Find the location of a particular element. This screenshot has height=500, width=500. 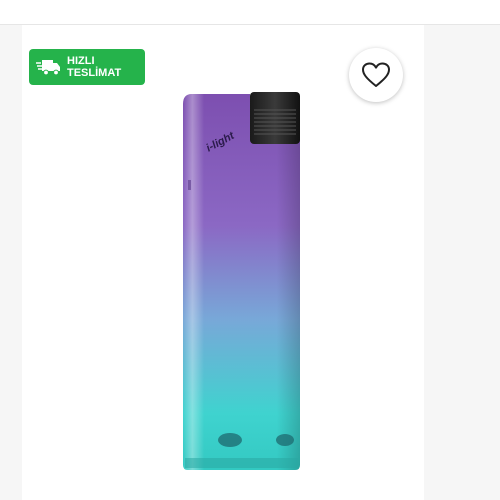

add-to-favorites-button is located at coordinates (376, 75).